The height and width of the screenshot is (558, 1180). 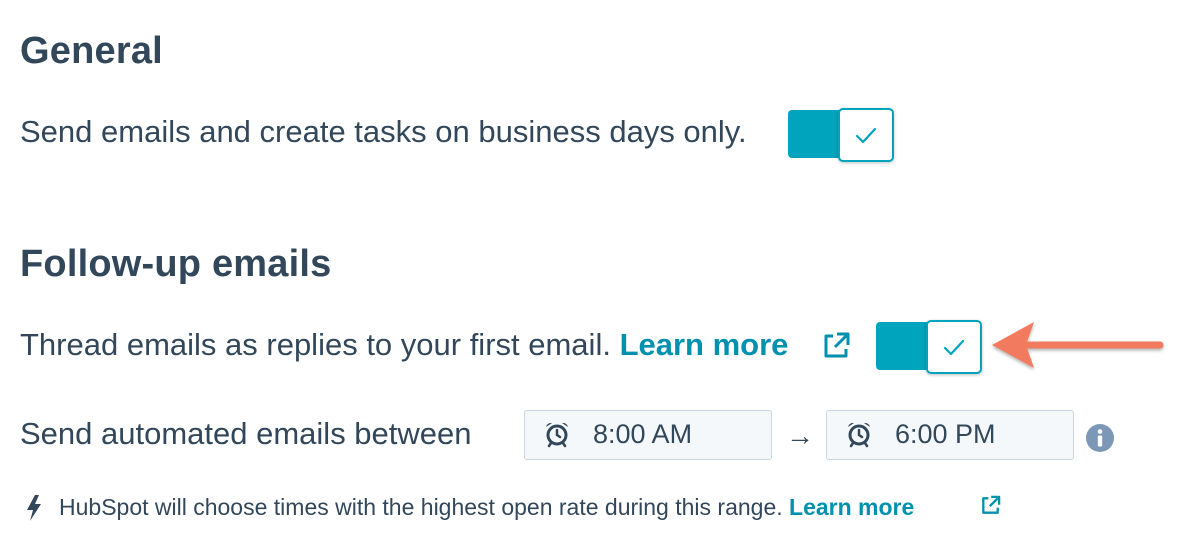 What do you see at coordinates (246, 433) in the screenshot?
I see `send-between-label: Send automated emails between` at bounding box center [246, 433].